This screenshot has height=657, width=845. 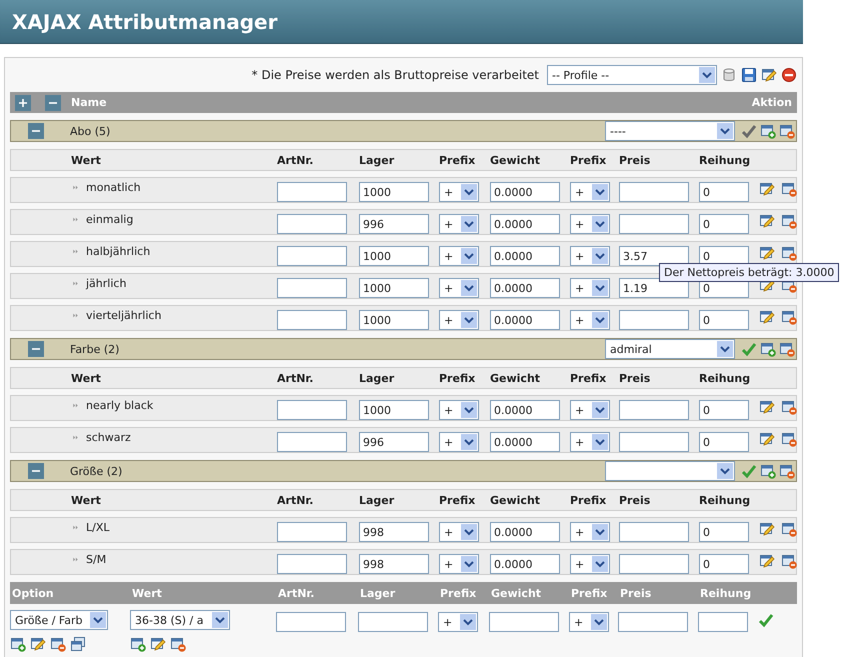 I want to click on weight-field, so click(x=524, y=622).